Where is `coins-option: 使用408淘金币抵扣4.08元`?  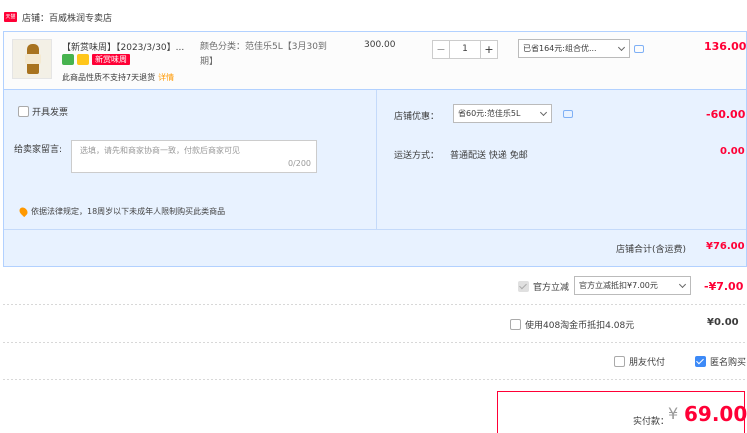
coins-option: 使用408淘金币抵扣4.08元 is located at coordinates (572, 324).